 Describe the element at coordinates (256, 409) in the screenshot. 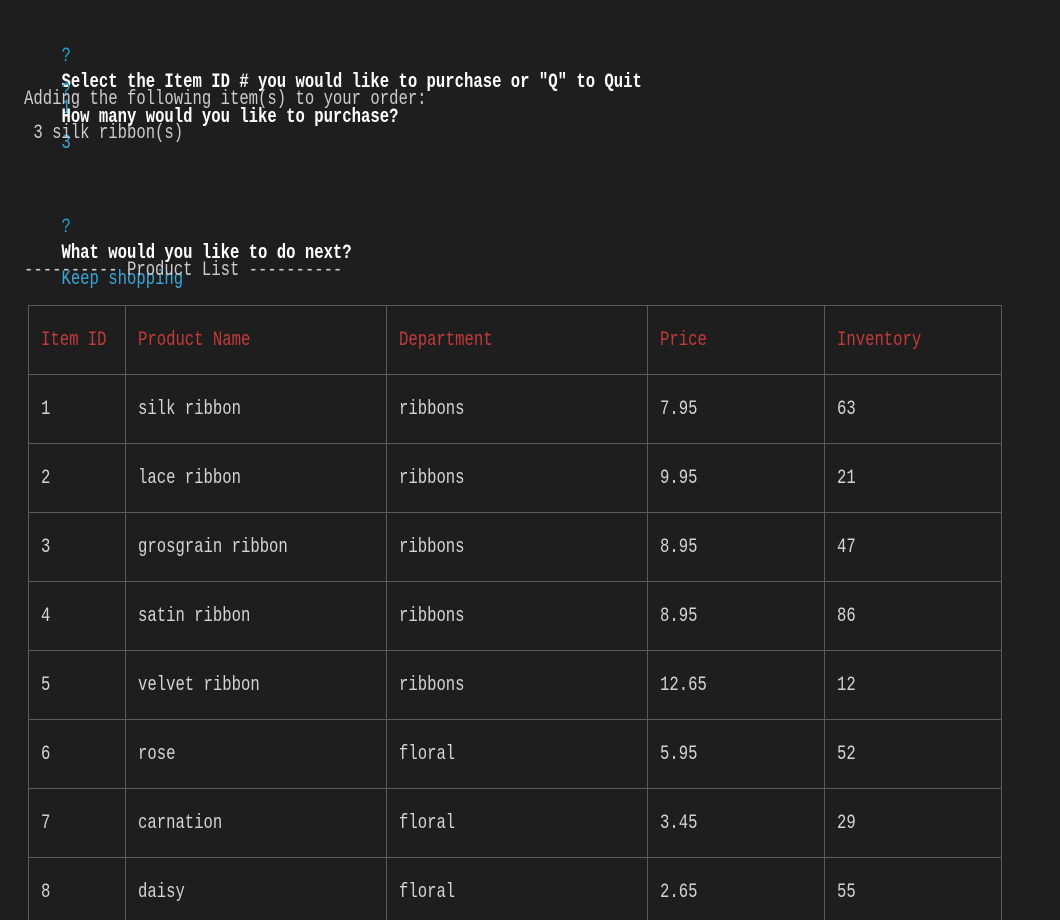

I see `cell-product-name: silk ribbon` at that location.